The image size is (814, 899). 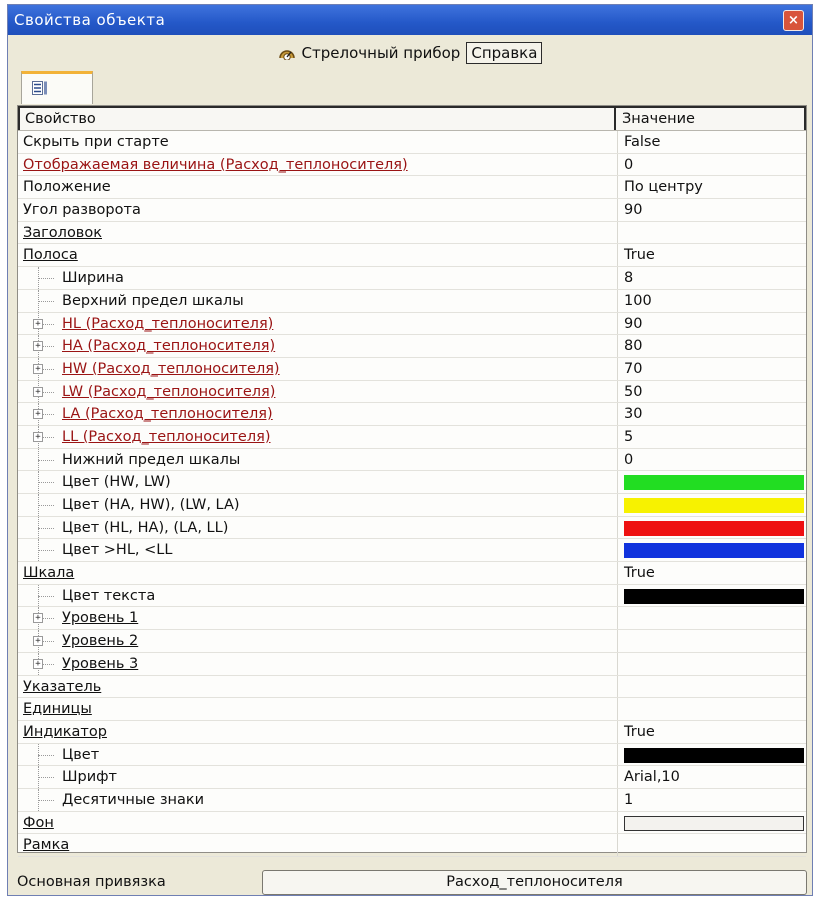 I want to click on property-row: Десятичные знаки 1, so click(x=412, y=800).